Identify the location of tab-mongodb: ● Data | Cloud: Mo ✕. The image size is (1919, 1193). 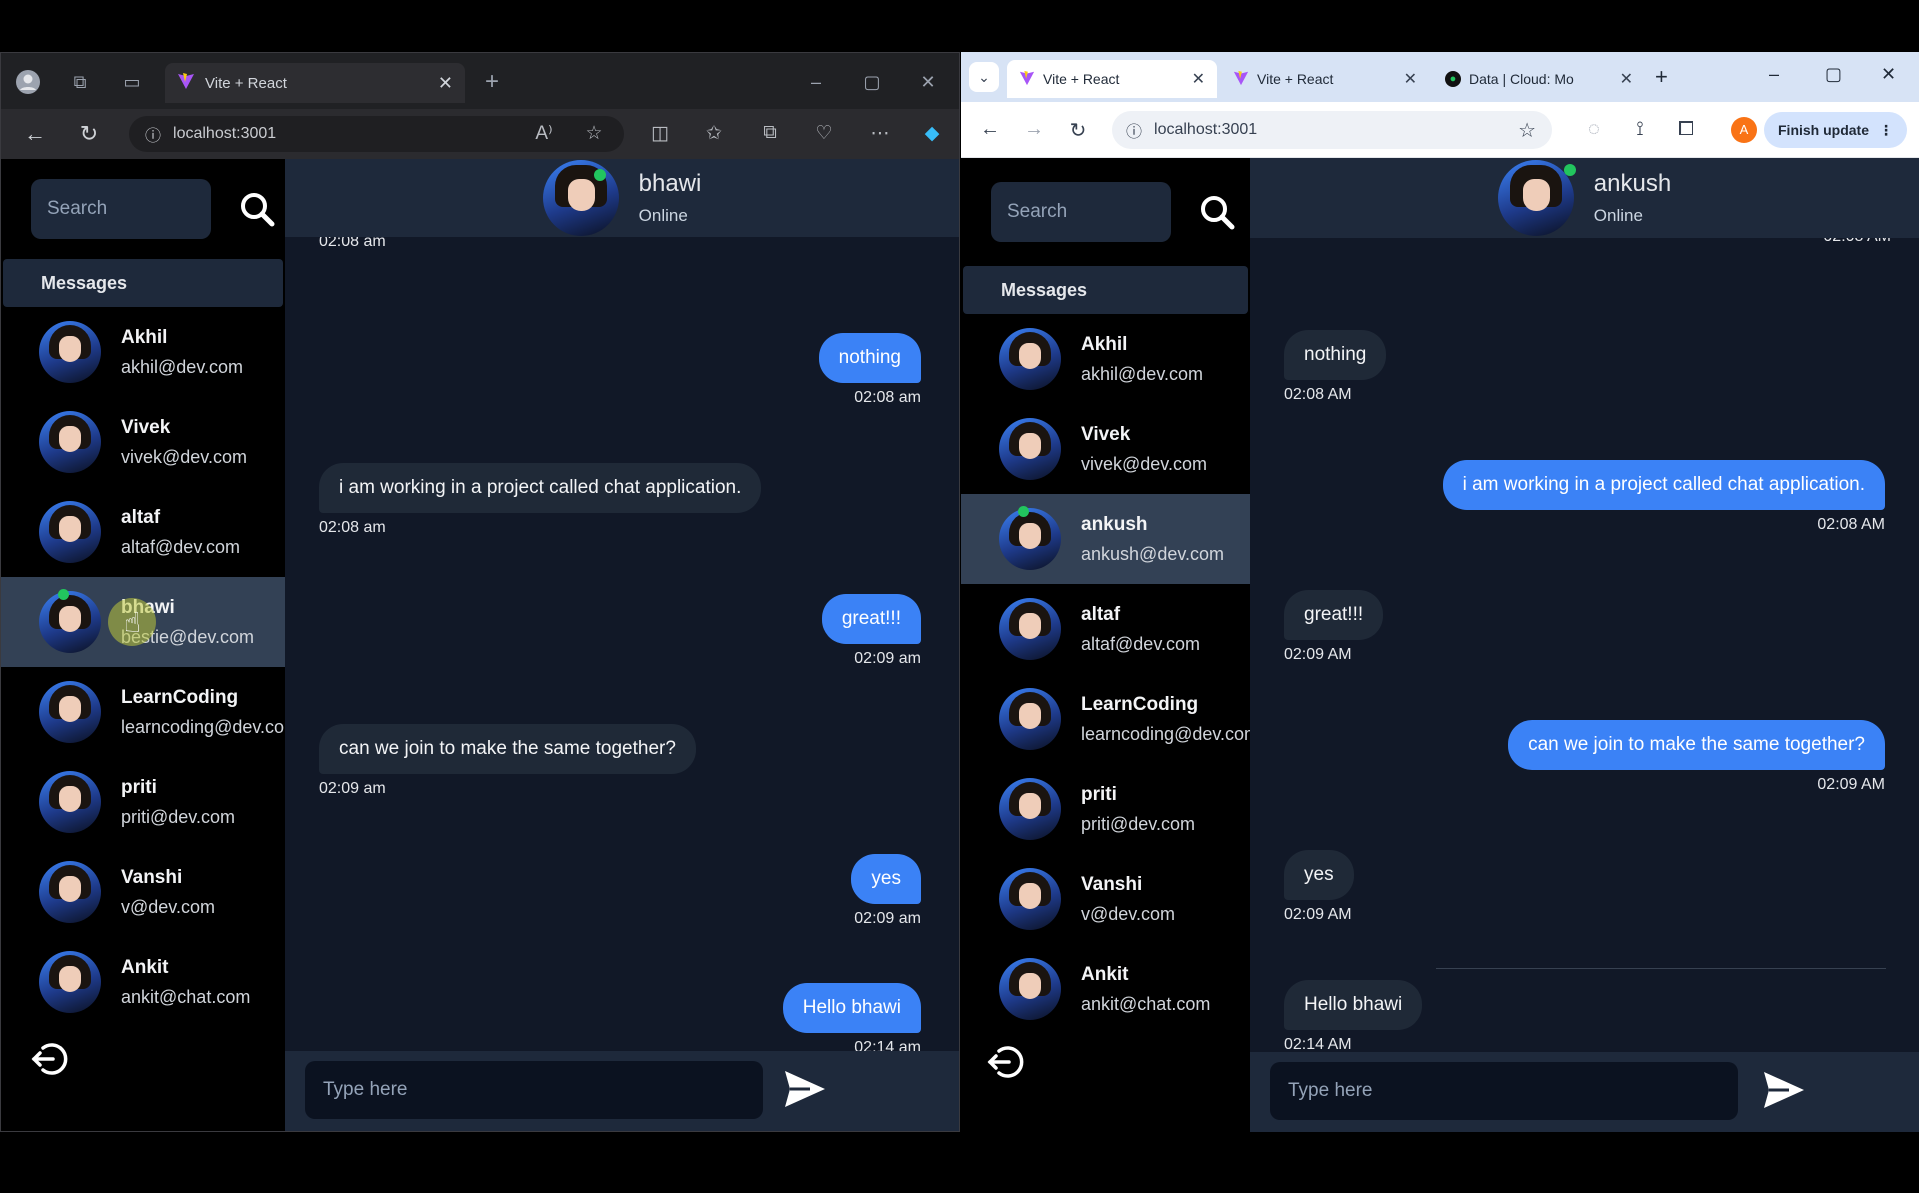
(1539, 79).